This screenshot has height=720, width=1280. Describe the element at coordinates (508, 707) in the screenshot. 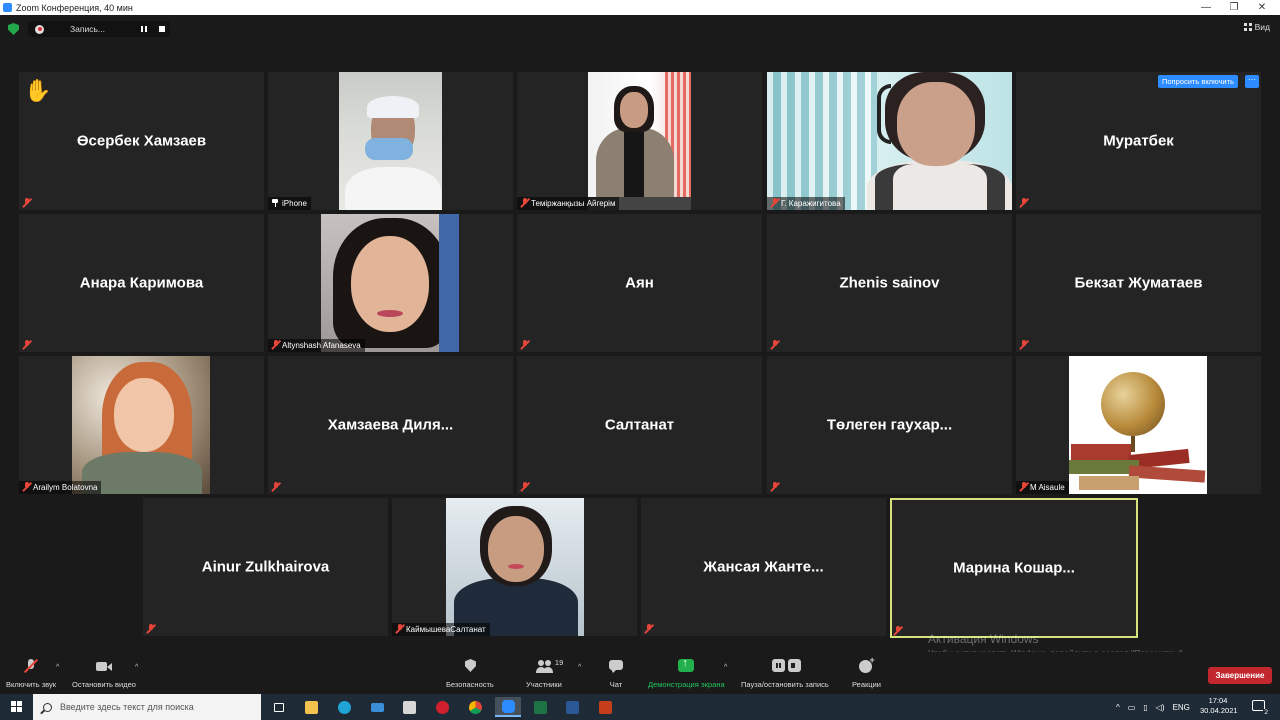

I see `zoom-app-icon` at that location.